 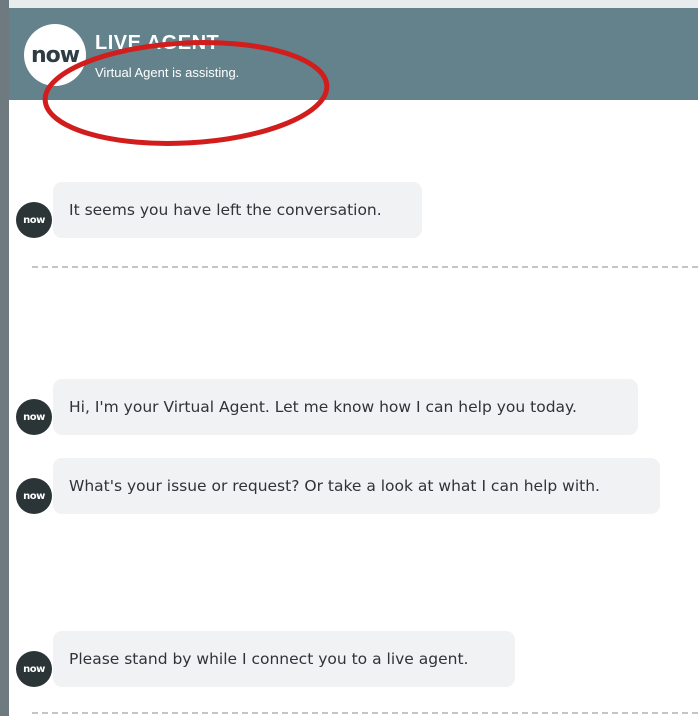 What do you see at coordinates (157, 43) in the screenshot?
I see `header-title: LIVE AGENT` at bounding box center [157, 43].